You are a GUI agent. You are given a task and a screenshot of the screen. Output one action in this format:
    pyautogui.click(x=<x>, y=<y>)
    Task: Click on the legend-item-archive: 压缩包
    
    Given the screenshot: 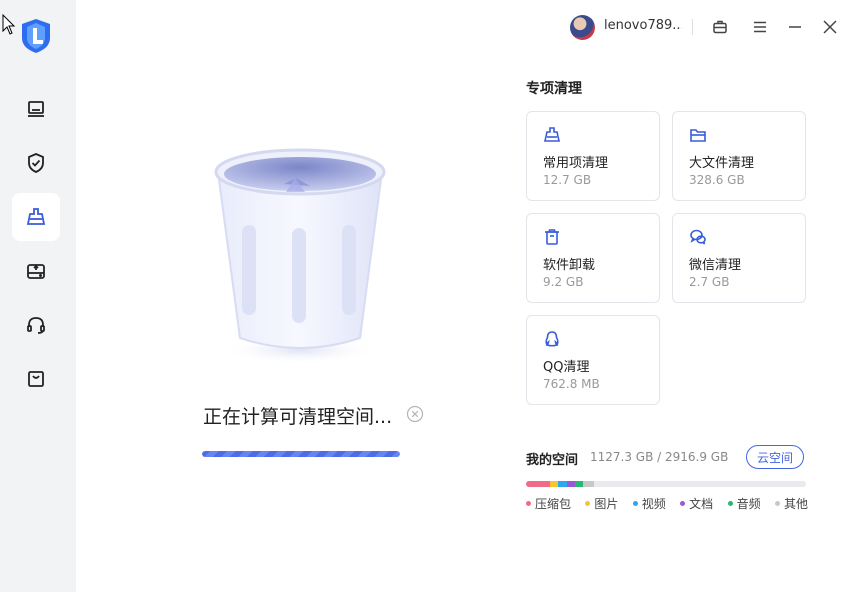 What is the action you would take?
    pyautogui.click(x=548, y=503)
    